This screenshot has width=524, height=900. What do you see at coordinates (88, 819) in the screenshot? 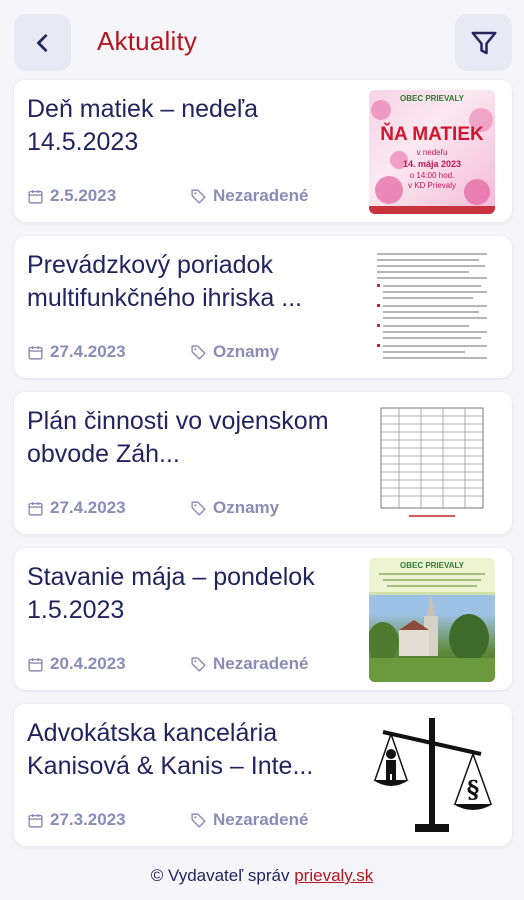
I see `news-date-text: 27.3.2023` at bounding box center [88, 819].